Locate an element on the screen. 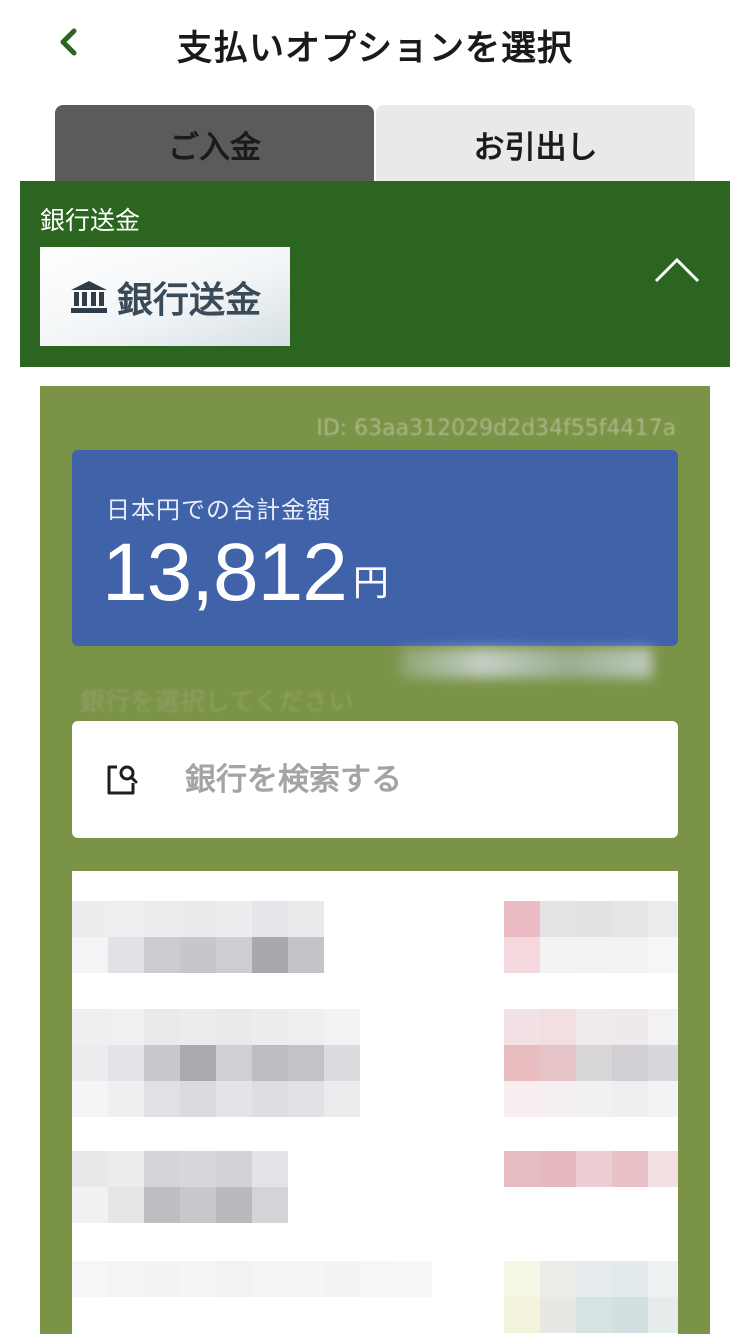 Image resolution: width=750 pixels, height=1334 pixels. transaction-id: ID: 63aa312029d2d34f55f4417a is located at coordinates (496, 428).